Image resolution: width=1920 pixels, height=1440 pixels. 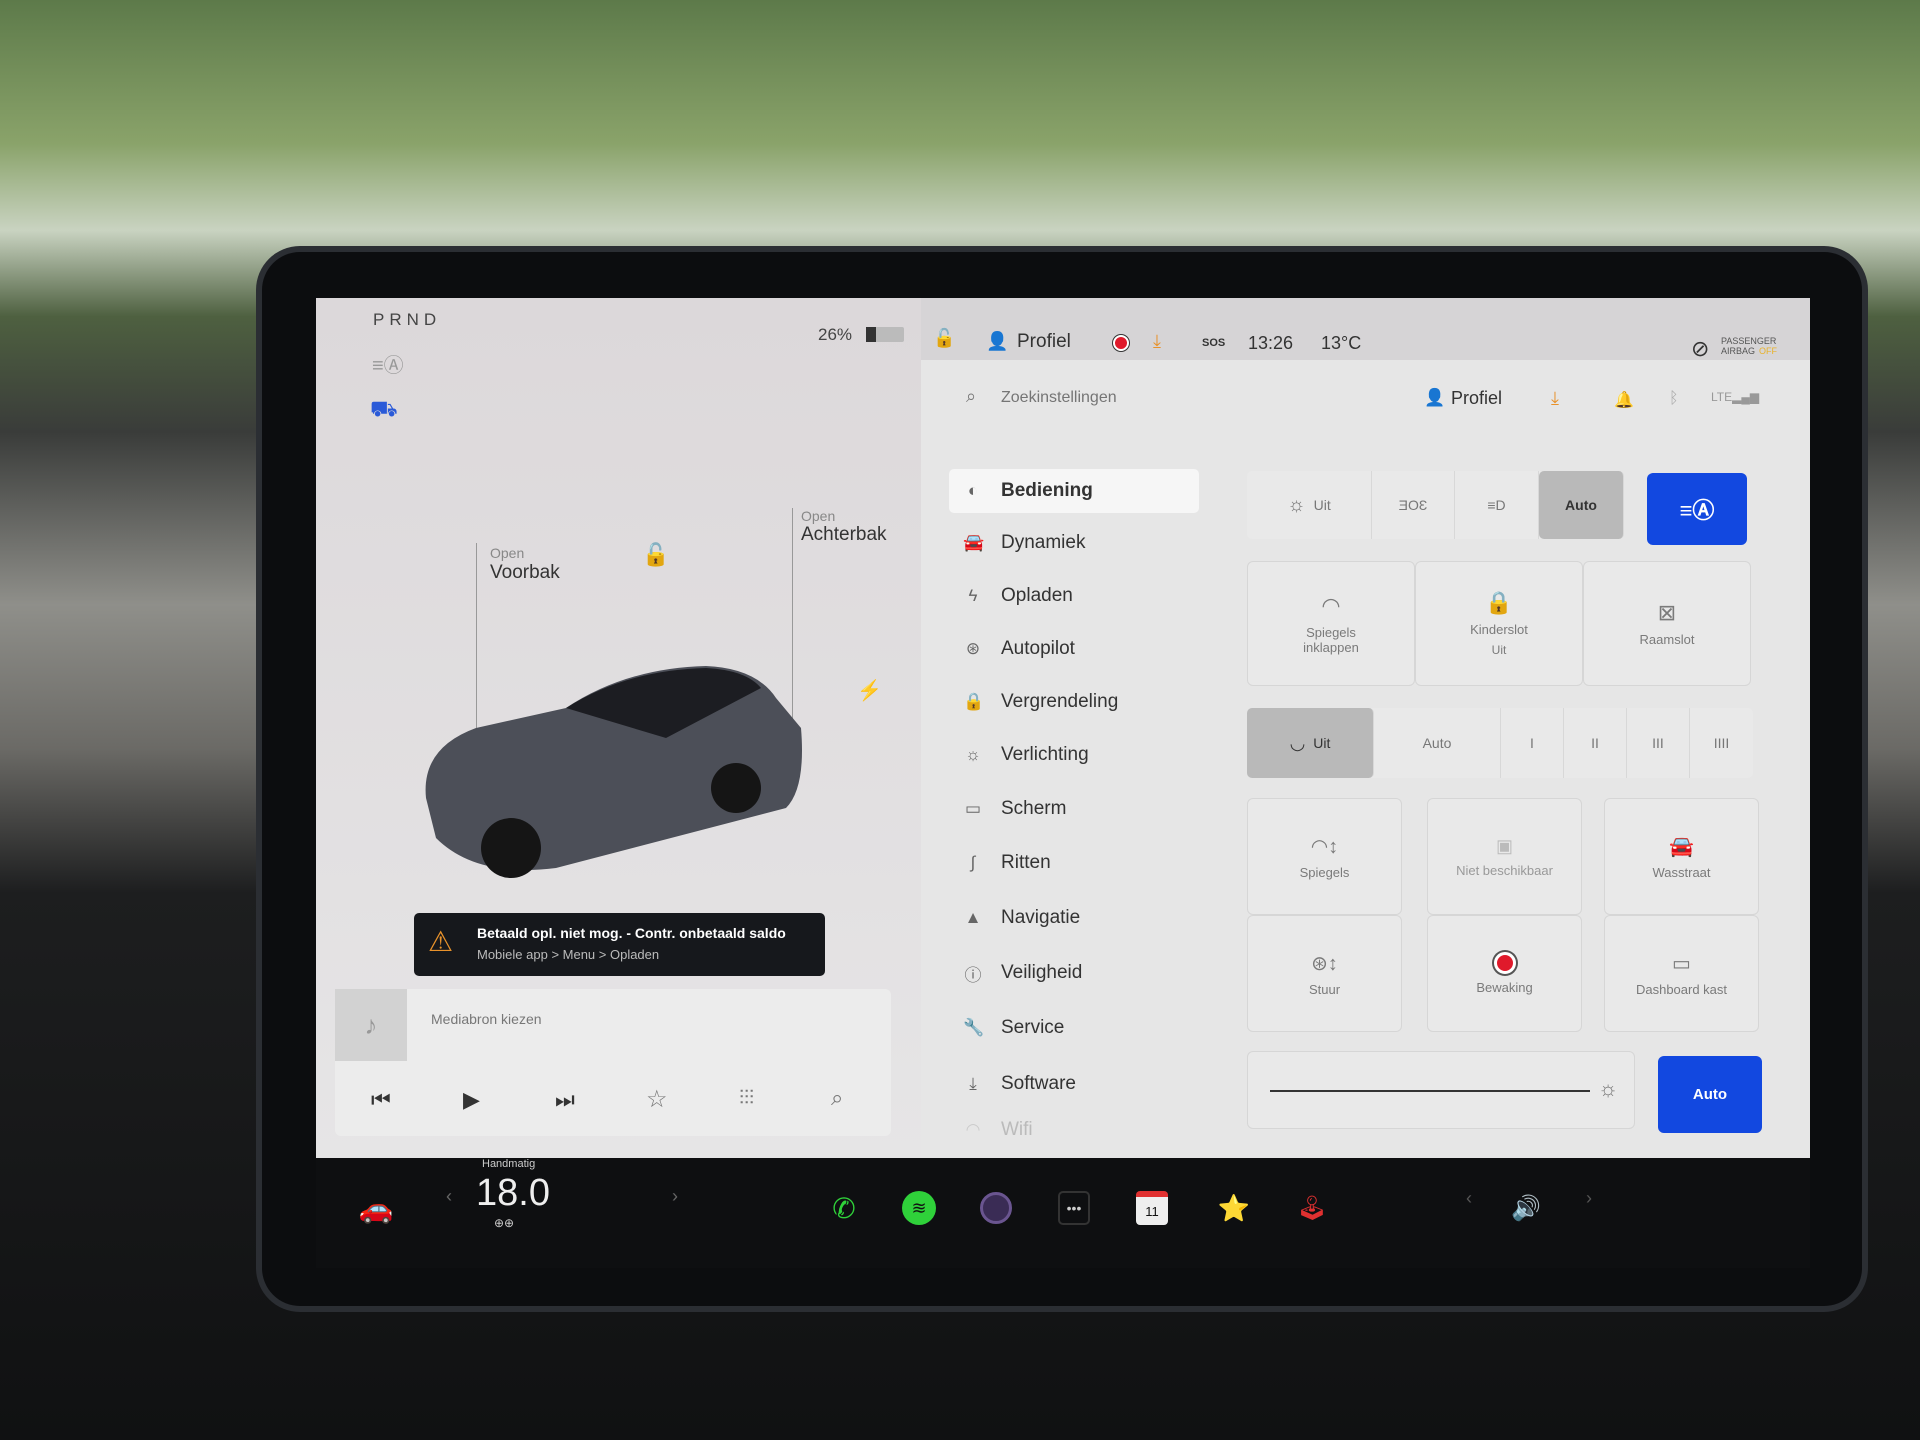 What do you see at coordinates (1121, 343) in the screenshot?
I see `sentry-record-icon` at bounding box center [1121, 343].